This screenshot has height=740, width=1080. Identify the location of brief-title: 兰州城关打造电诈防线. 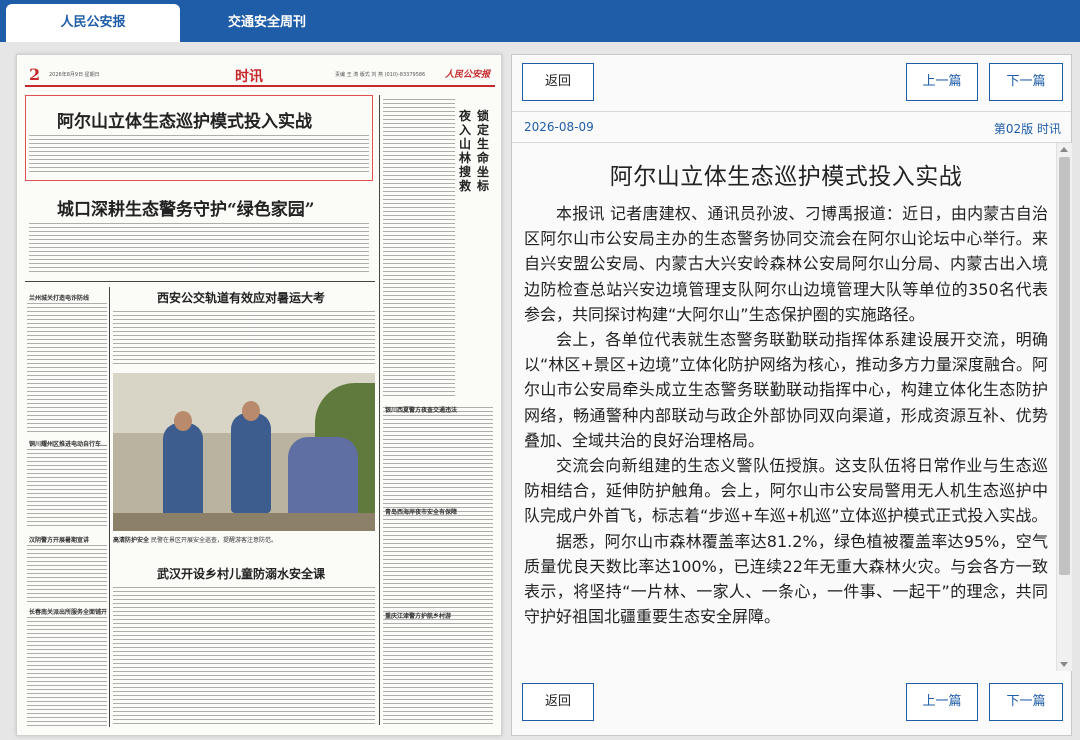
(59, 297).